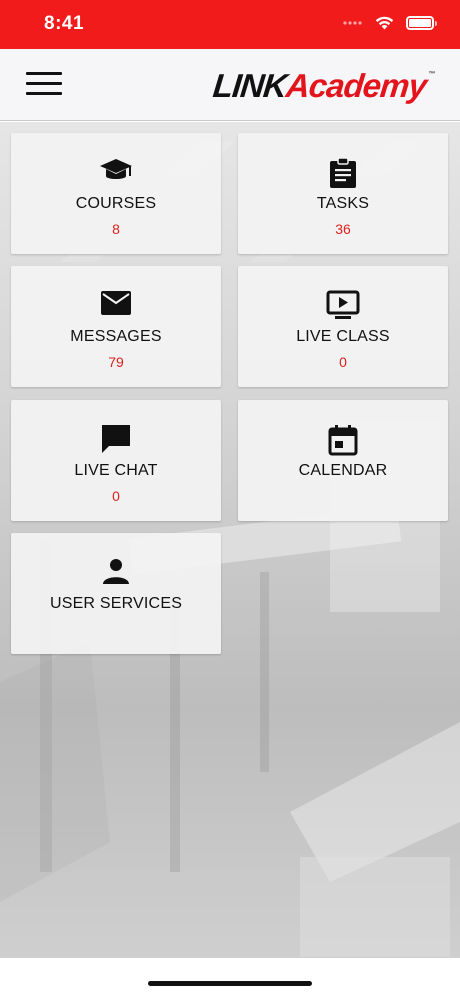 The height and width of the screenshot is (996, 460). Describe the element at coordinates (116, 593) in the screenshot. I see `tile-user-services: USER SERVICES` at that location.